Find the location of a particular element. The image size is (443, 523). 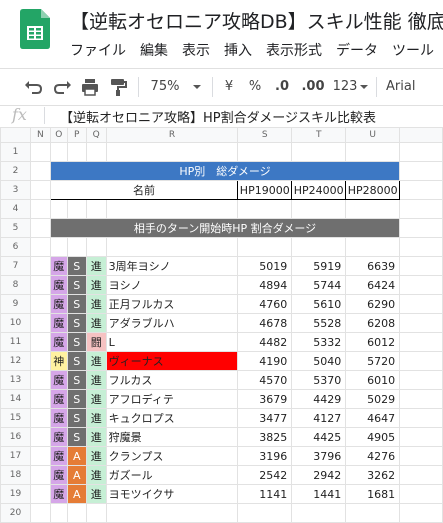

formula-input: 【逆転オセロニア攻略】HP割合ダメージスキル比較表 is located at coordinates (218, 116).